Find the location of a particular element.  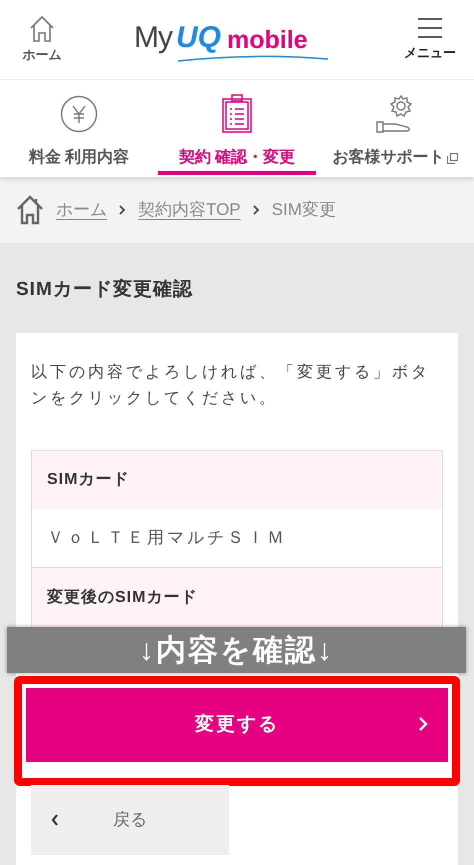

nav-tab: 契約 確認・変更 is located at coordinates (237, 128).